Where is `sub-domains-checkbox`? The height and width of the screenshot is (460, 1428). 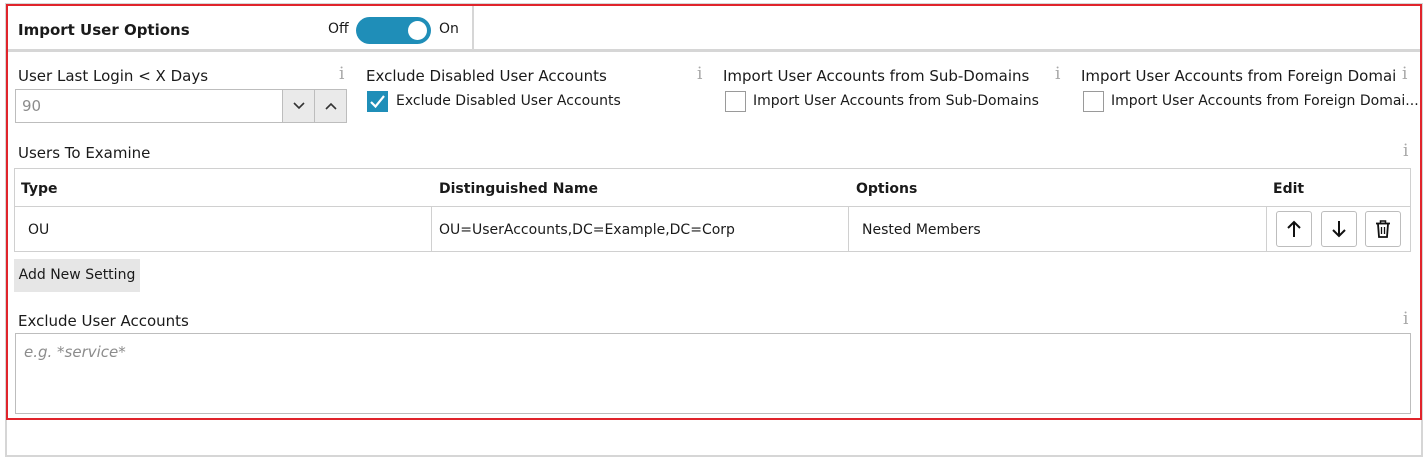
sub-domains-checkbox is located at coordinates (735, 101).